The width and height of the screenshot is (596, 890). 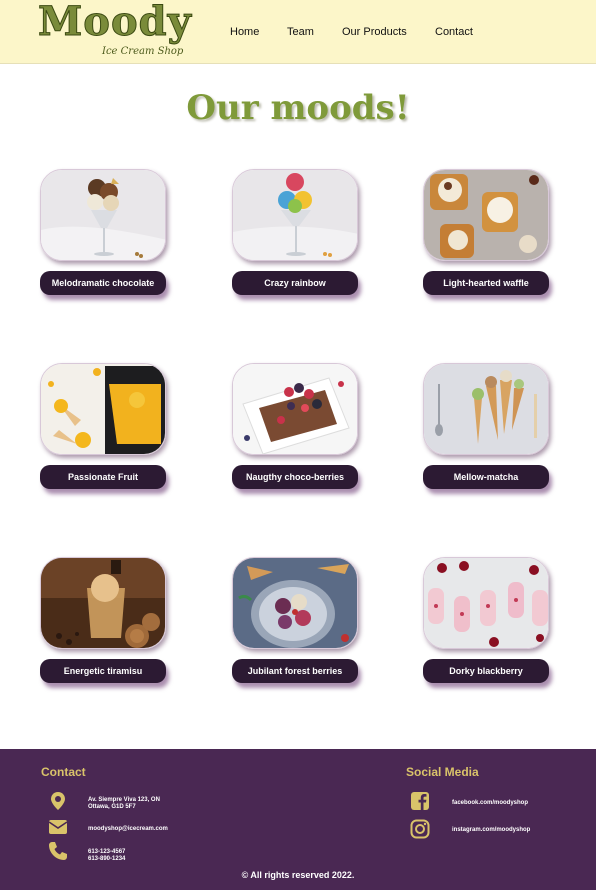 I want to click on instagram-link: instagram.com/moodyshop, so click(x=491, y=830).